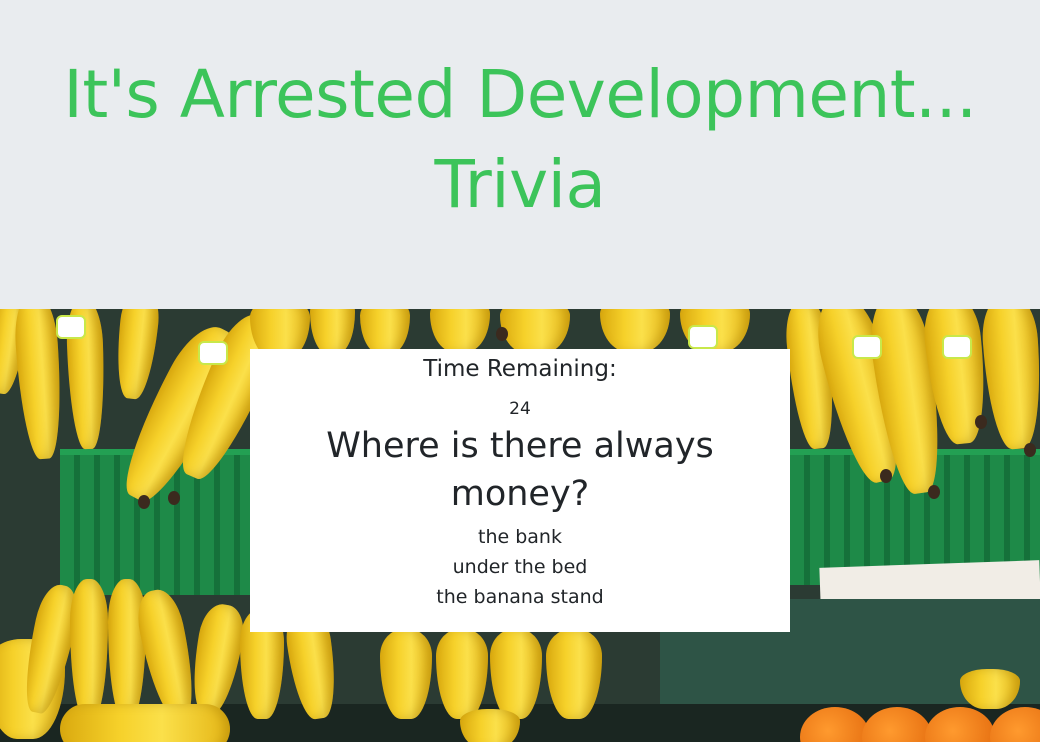 The width and height of the screenshot is (1040, 742). Describe the element at coordinates (520, 409) in the screenshot. I see `timer-value: 24` at that location.